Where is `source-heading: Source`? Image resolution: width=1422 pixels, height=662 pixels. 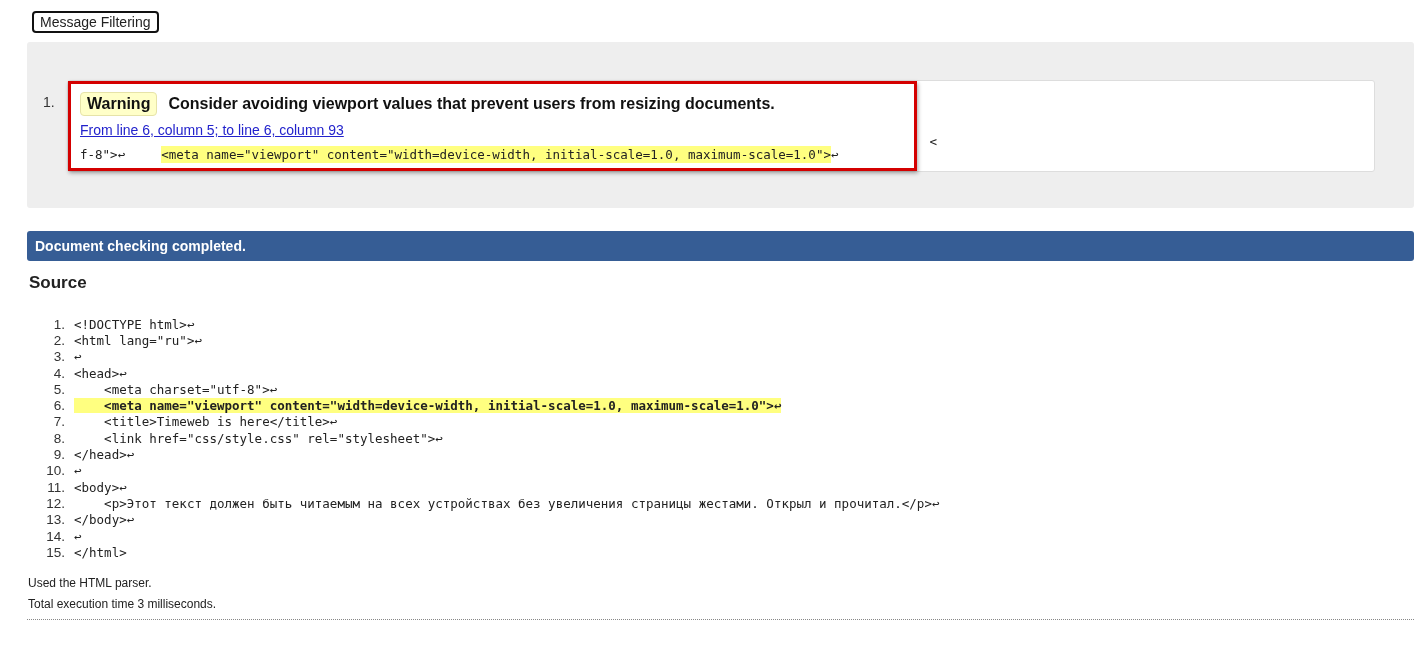
source-heading: Source is located at coordinates (58, 283).